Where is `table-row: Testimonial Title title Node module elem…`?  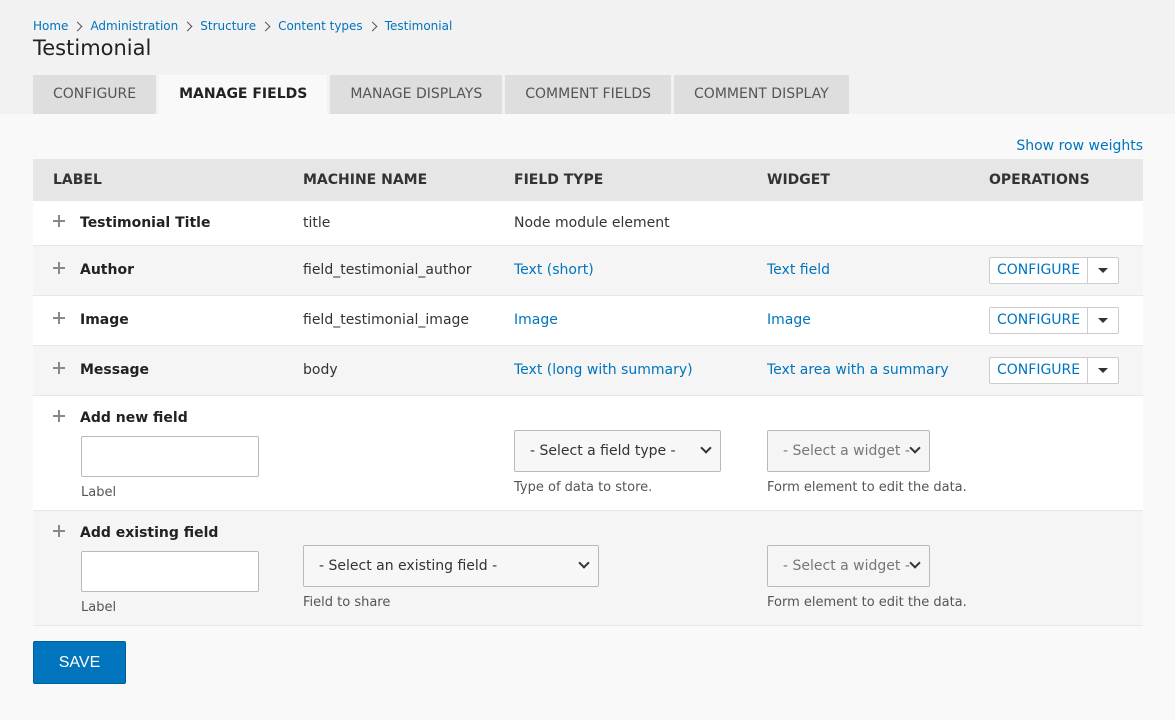
table-row: Testimonial Title title Node module elem… is located at coordinates (588, 223).